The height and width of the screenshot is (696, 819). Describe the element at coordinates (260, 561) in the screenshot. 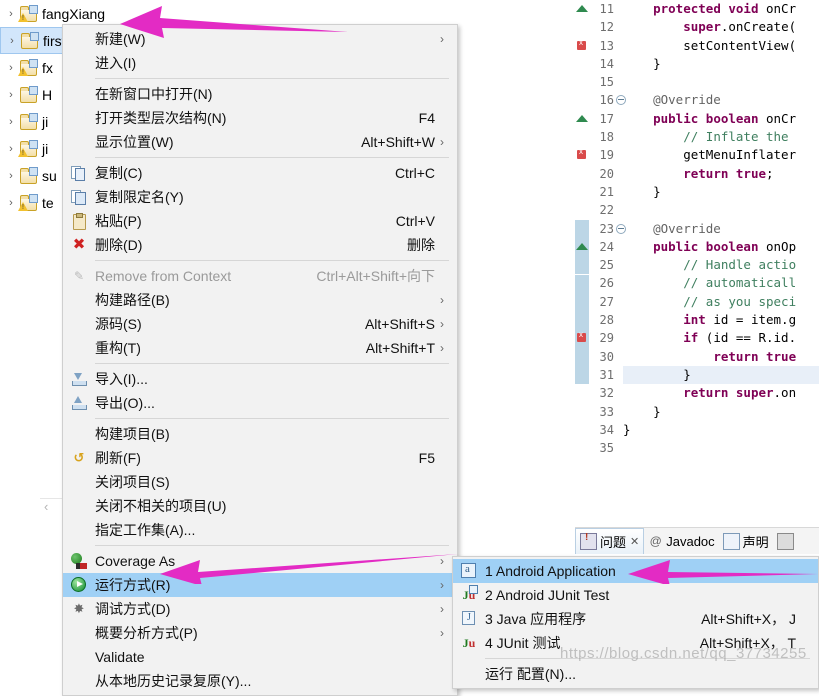

I see `menu-item: Coverage As ›` at that location.